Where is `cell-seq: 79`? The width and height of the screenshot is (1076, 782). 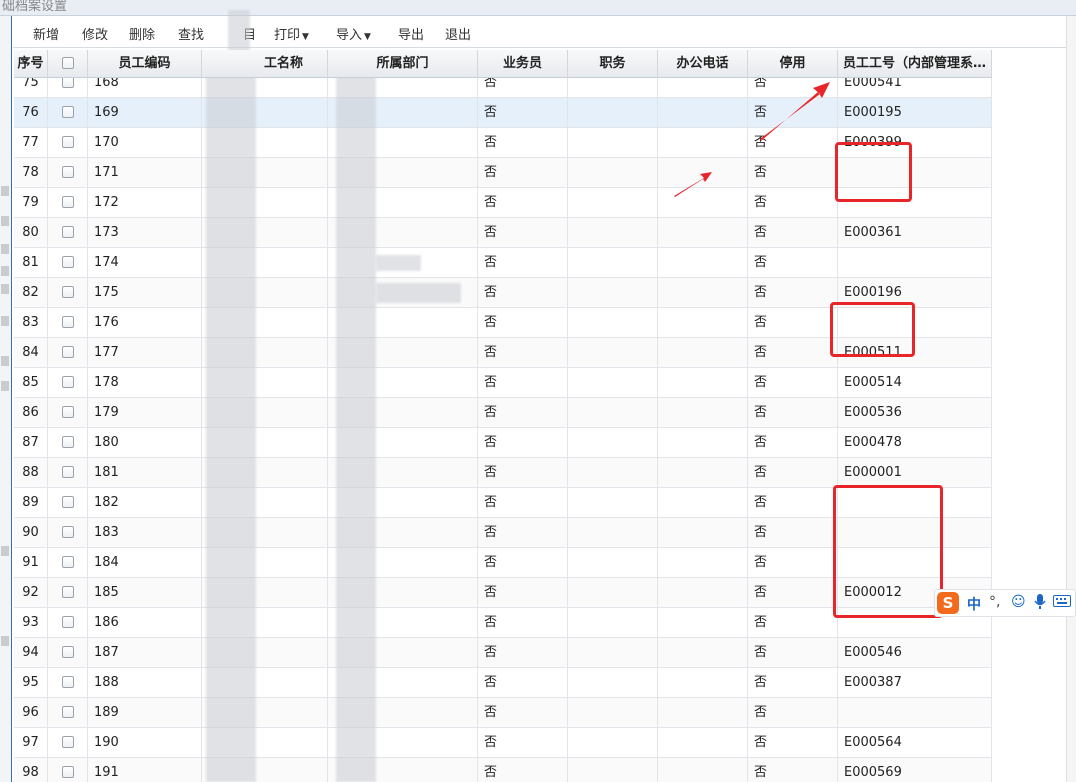
cell-seq: 79 is located at coordinates (31, 203).